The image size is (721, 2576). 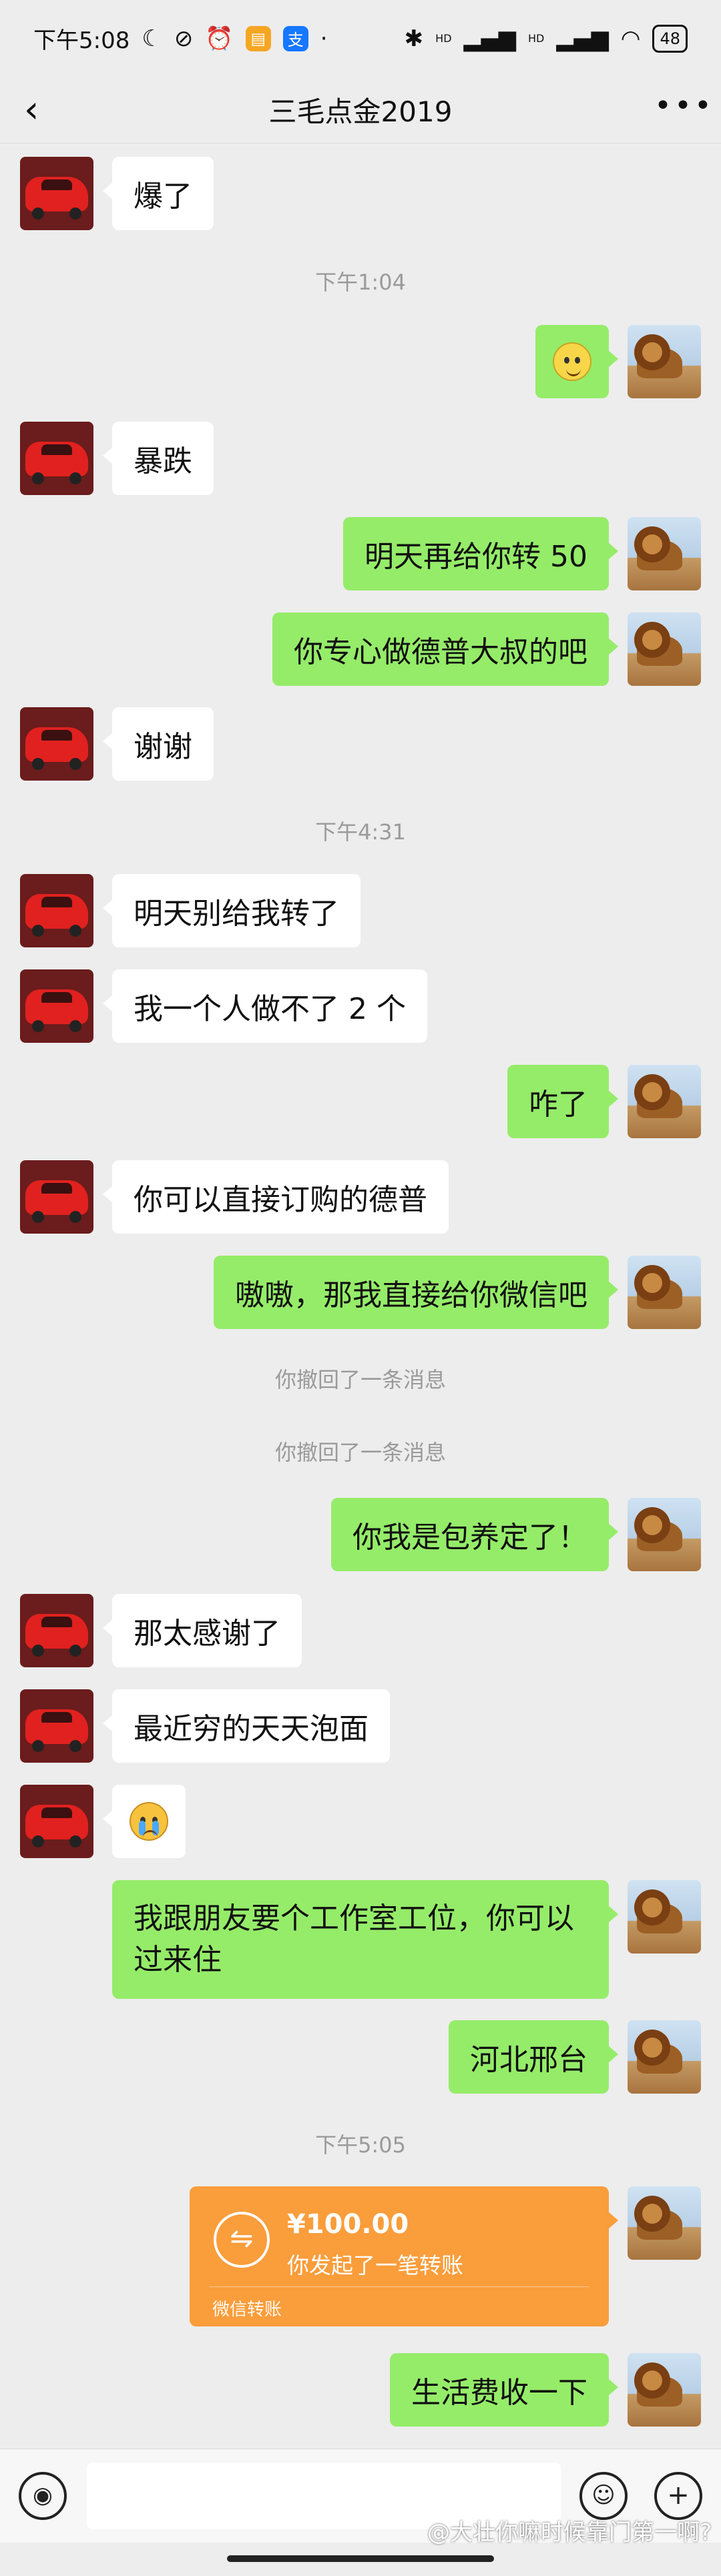 I want to click on wifi-icon: ◠, so click(x=631, y=38).